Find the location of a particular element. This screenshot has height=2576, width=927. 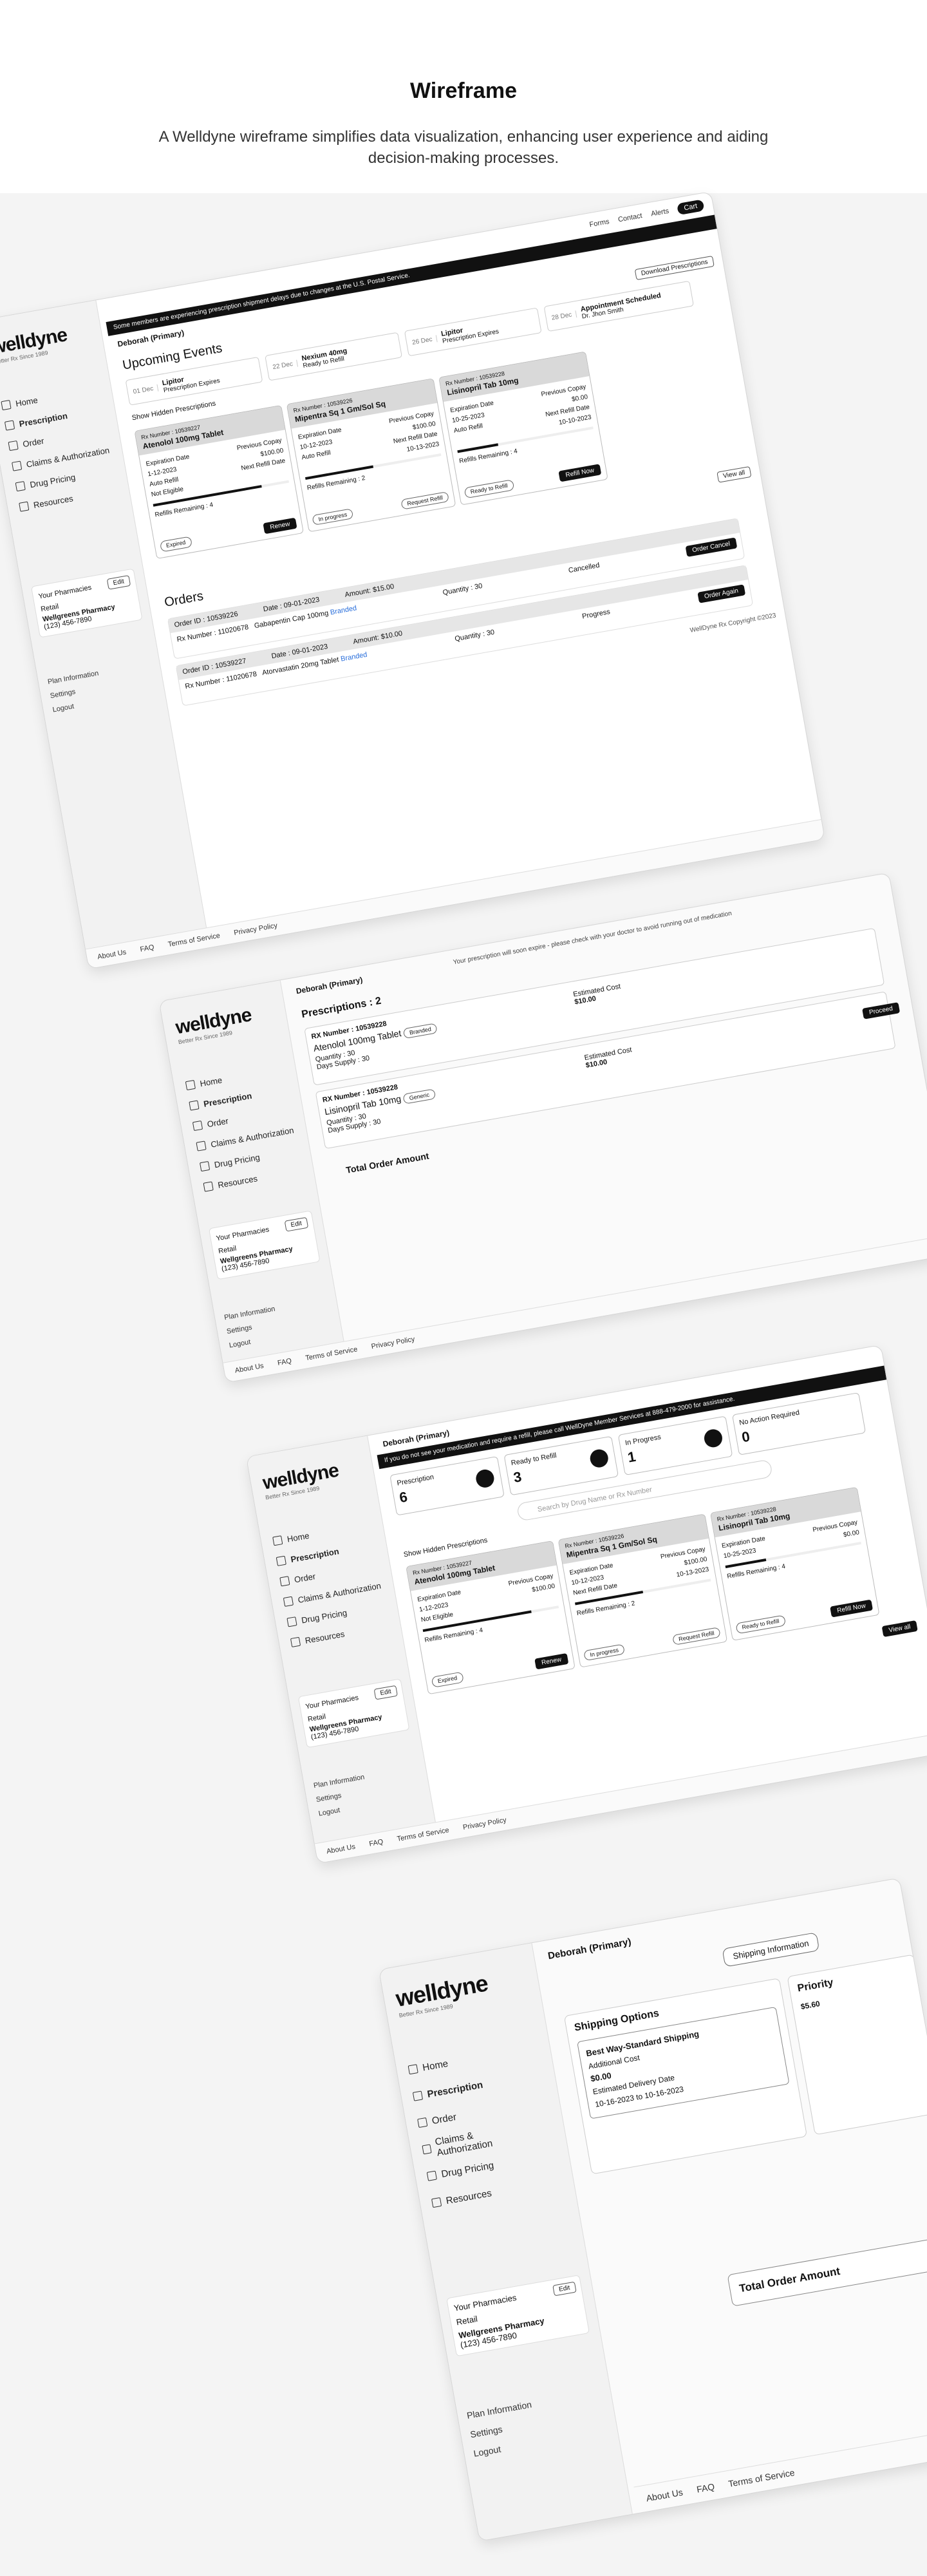

order-again-button: Order Again is located at coordinates (721, 593).